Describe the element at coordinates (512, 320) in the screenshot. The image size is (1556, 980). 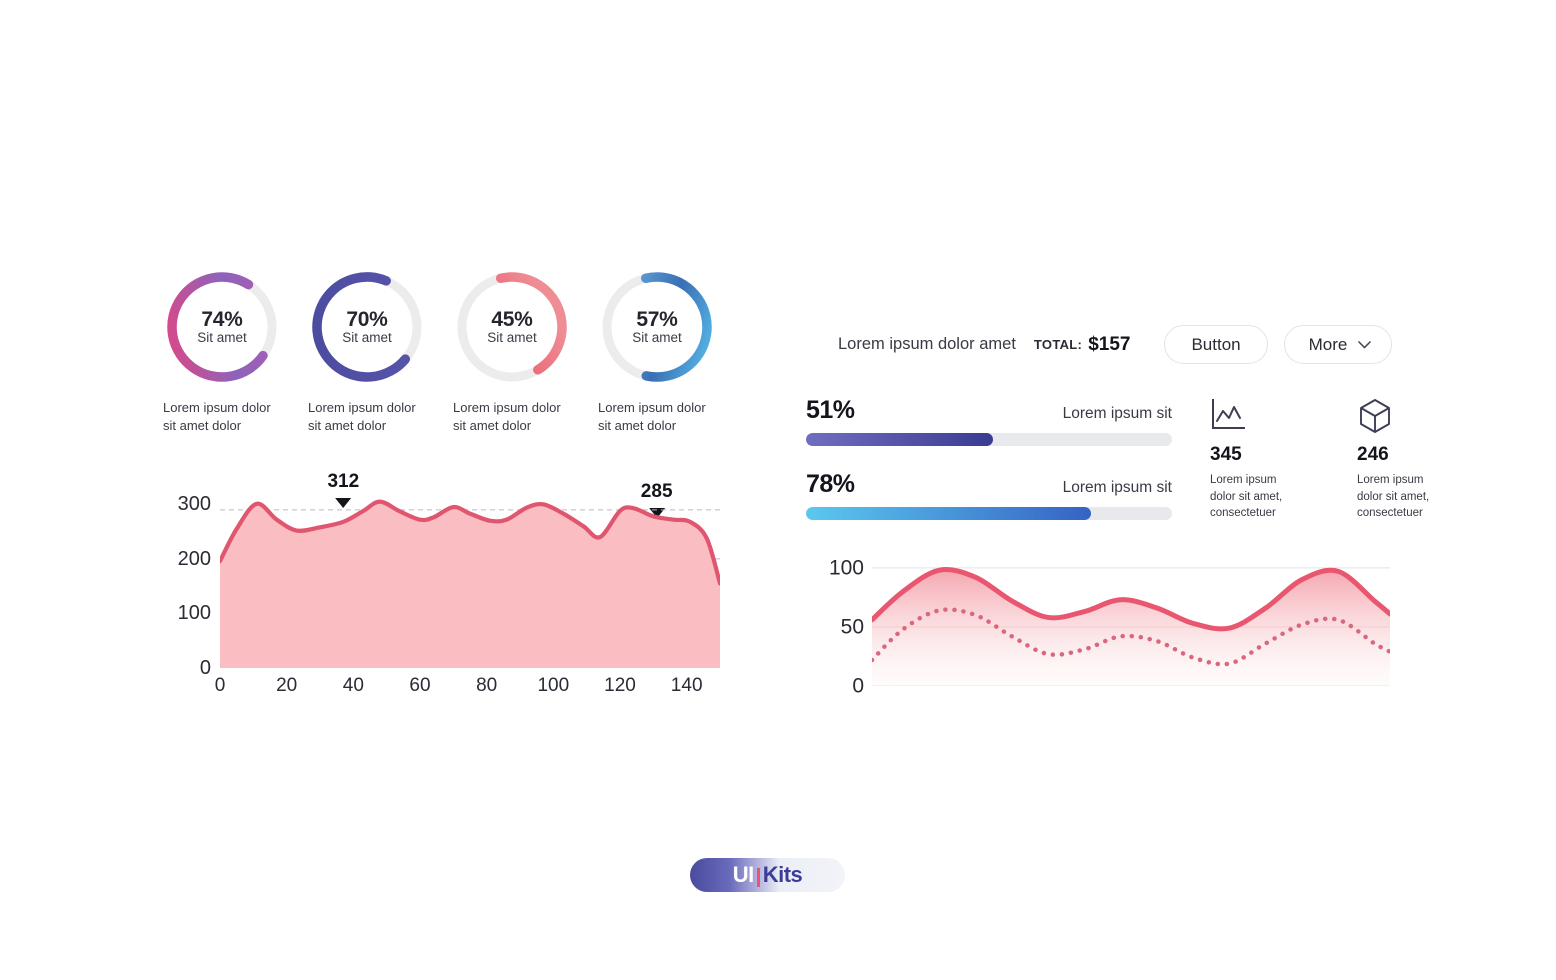
I see `donut-percent: 45%` at that location.